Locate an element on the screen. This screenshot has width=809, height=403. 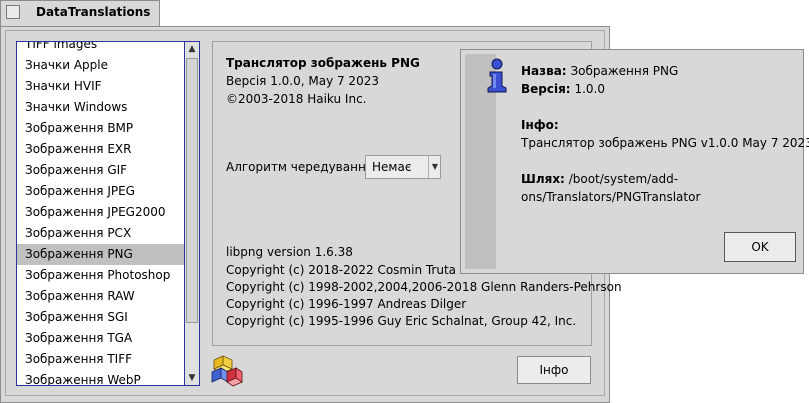
list-item: Значки Windows is located at coordinates (101, 107).